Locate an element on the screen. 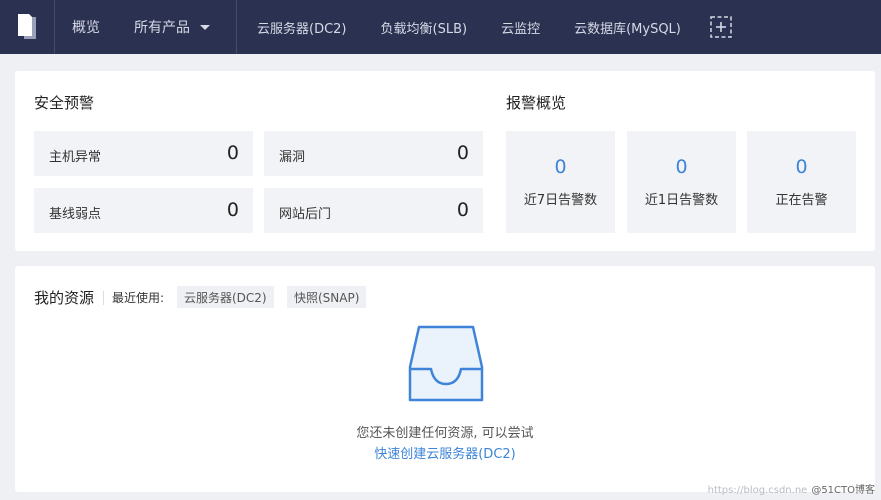 The image size is (881, 500). alarm-active: 0 正在告警 is located at coordinates (801, 182).